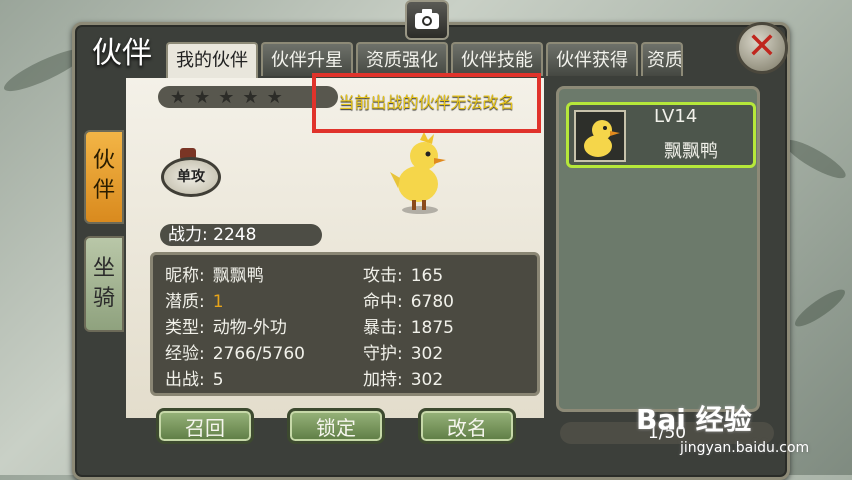 This screenshot has height=480, width=852. I want to click on stat-row-attack: 攻击: 165, so click(408, 276).